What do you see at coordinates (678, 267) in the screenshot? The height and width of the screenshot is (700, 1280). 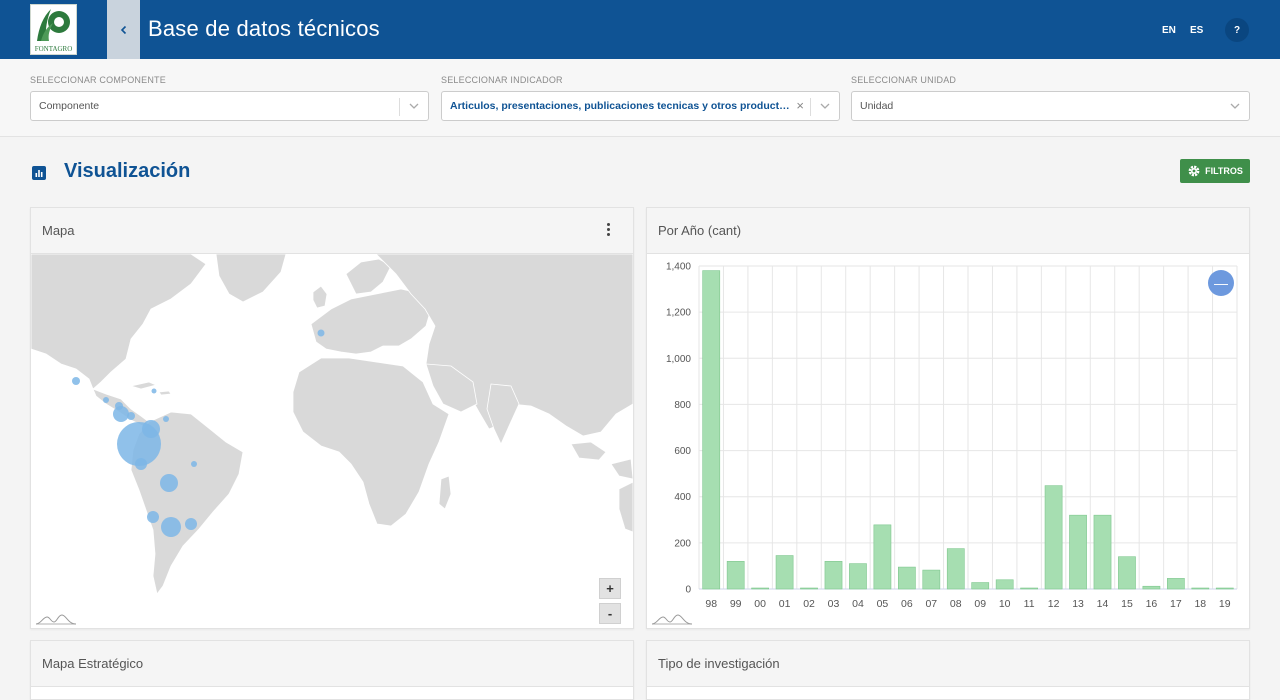 I see `y-tick-label: 1,400` at bounding box center [678, 267].